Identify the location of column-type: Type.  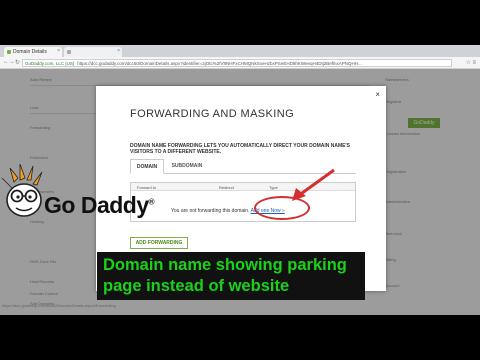
(273, 187).